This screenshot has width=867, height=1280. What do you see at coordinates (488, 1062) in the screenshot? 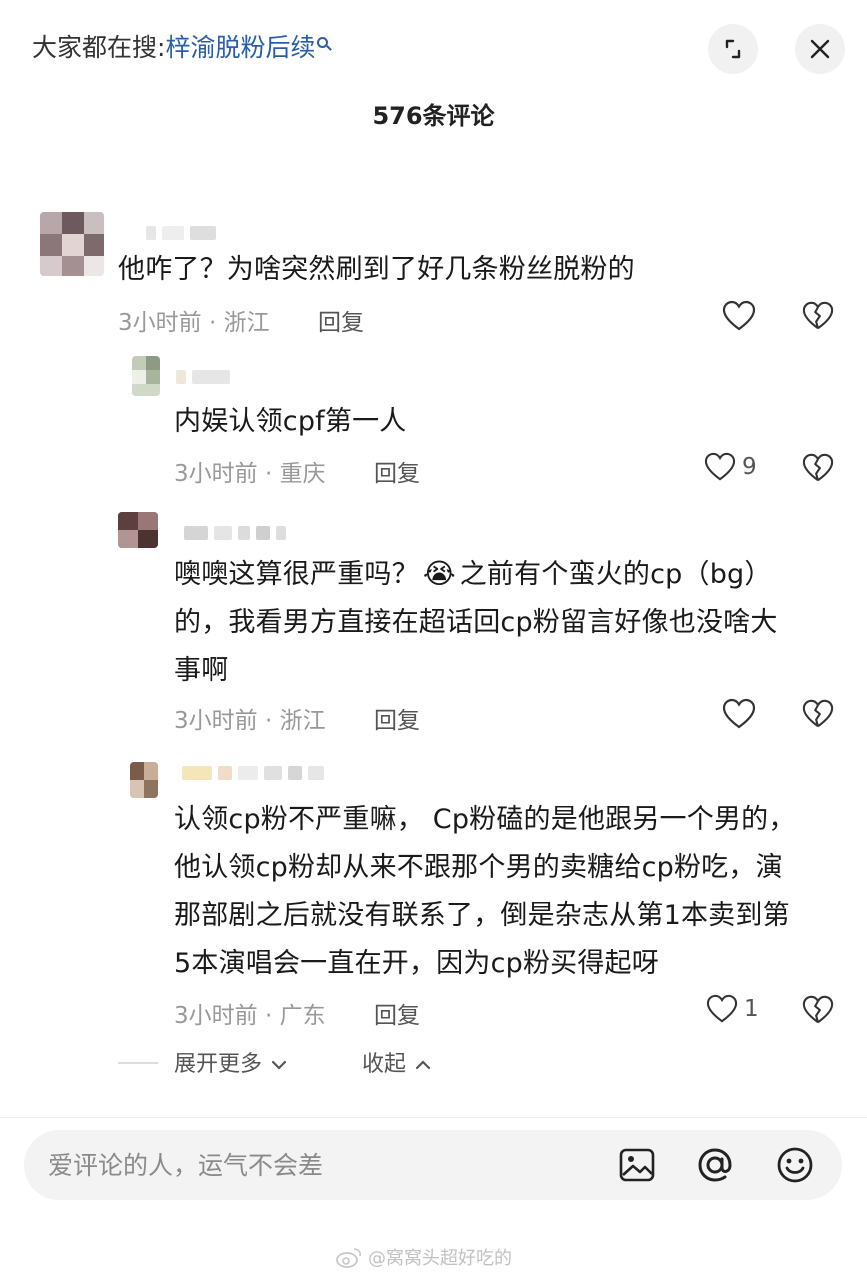
I see `thread-controls: 展开更多 收起` at bounding box center [488, 1062].